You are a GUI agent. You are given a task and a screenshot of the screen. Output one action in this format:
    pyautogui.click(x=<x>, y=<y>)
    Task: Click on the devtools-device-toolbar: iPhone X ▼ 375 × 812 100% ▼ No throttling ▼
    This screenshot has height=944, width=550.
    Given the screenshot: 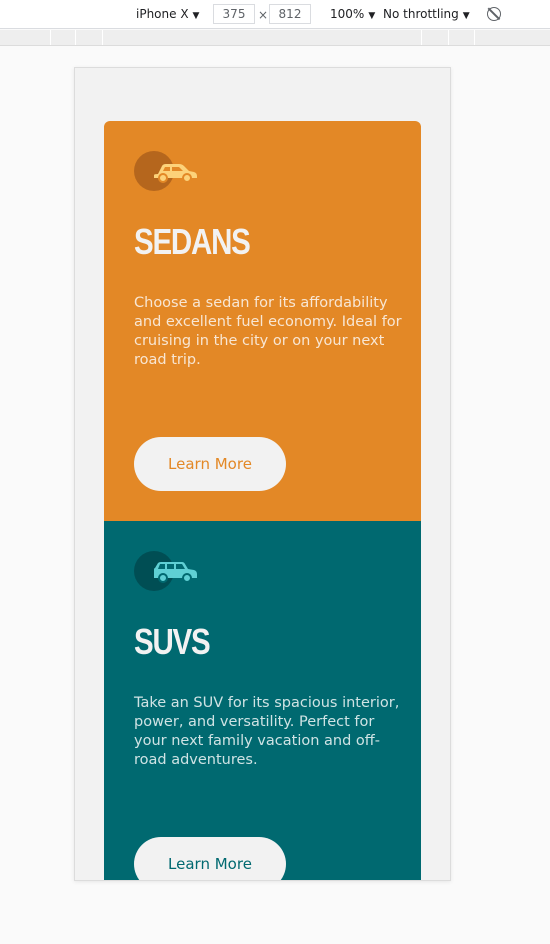 What is the action you would take?
    pyautogui.click(x=275, y=14)
    